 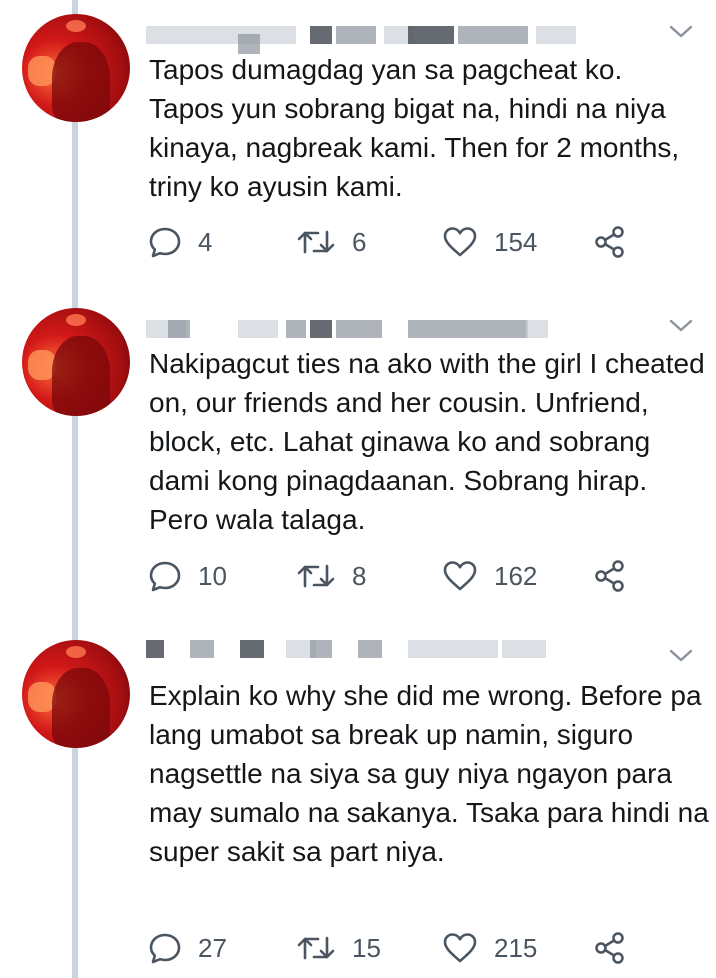 I want to click on like-button: 162, so click(x=489, y=576).